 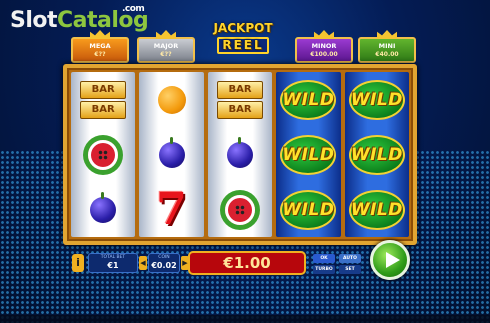 What do you see at coordinates (324, 269) in the screenshot?
I see `turbo-button: TURBO` at bounding box center [324, 269].